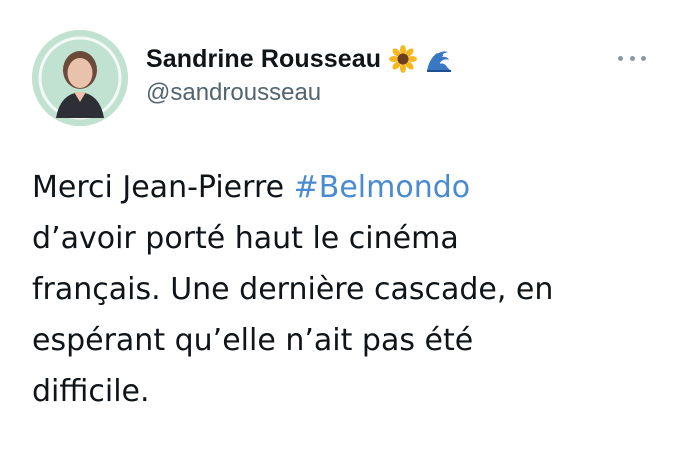 This screenshot has height=450, width=680. What do you see at coordinates (382, 187) in the screenshot?
I see `hashtag-link: #Belmondo` at bounding box center [382, 187].